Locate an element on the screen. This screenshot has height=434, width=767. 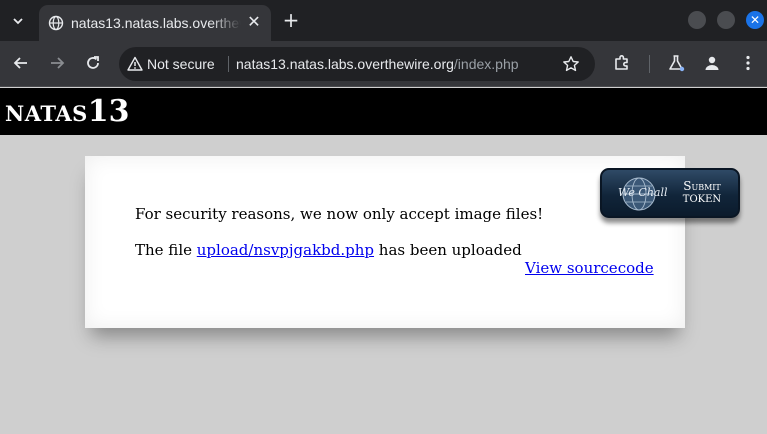
submit-token-label: Submit token is located at coordinates (702, 193).